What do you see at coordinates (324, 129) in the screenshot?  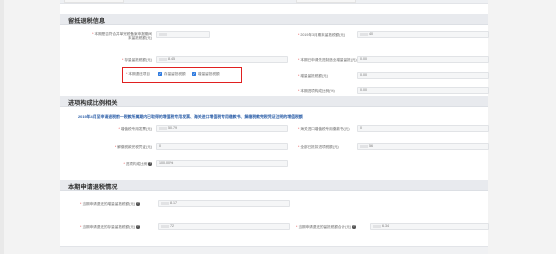 I see `label-customs-payment: *海关进口增值税专用缴款书(元)` at bounding box center [324, 129].